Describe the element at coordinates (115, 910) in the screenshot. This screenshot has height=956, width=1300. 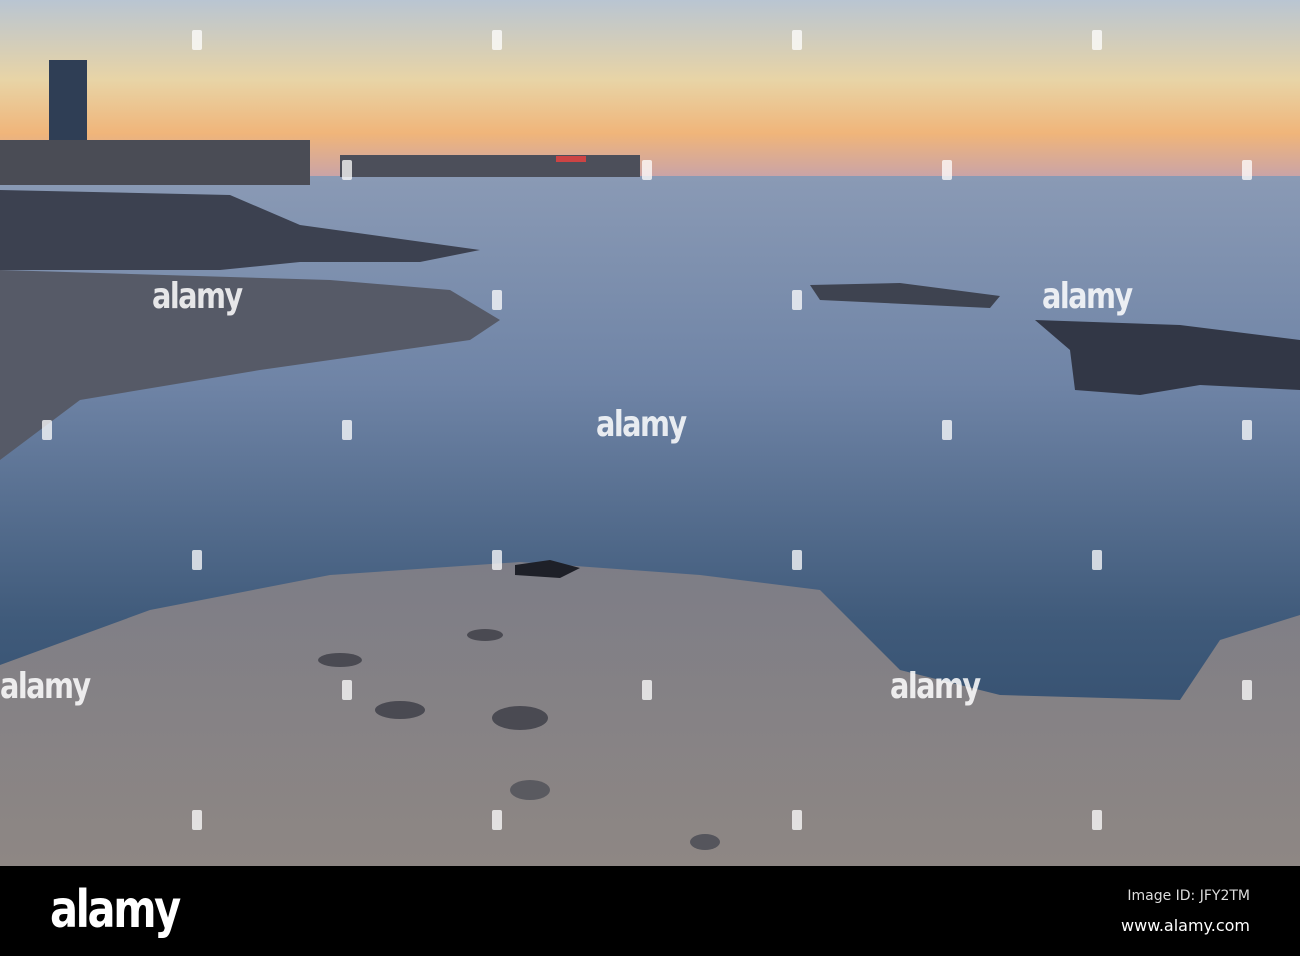
I see `alamy-logo: alamy` at that location.